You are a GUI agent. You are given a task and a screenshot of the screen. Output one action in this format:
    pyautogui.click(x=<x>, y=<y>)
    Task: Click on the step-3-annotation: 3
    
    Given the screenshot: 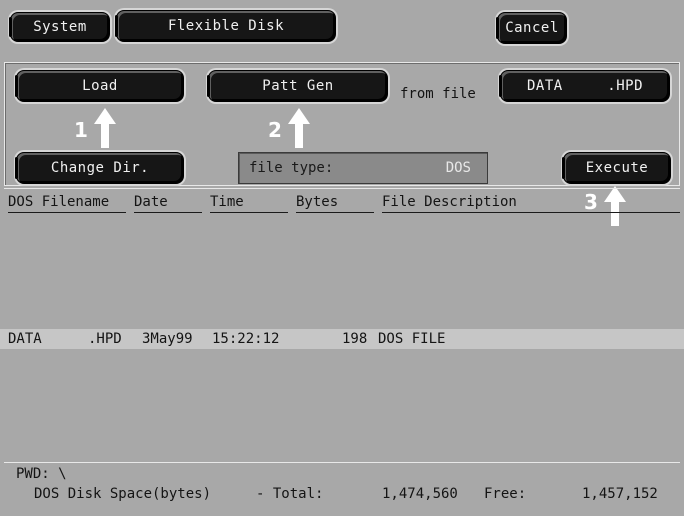 What is the action you would take?
    pyautogui.click(x=609, y=207)
    